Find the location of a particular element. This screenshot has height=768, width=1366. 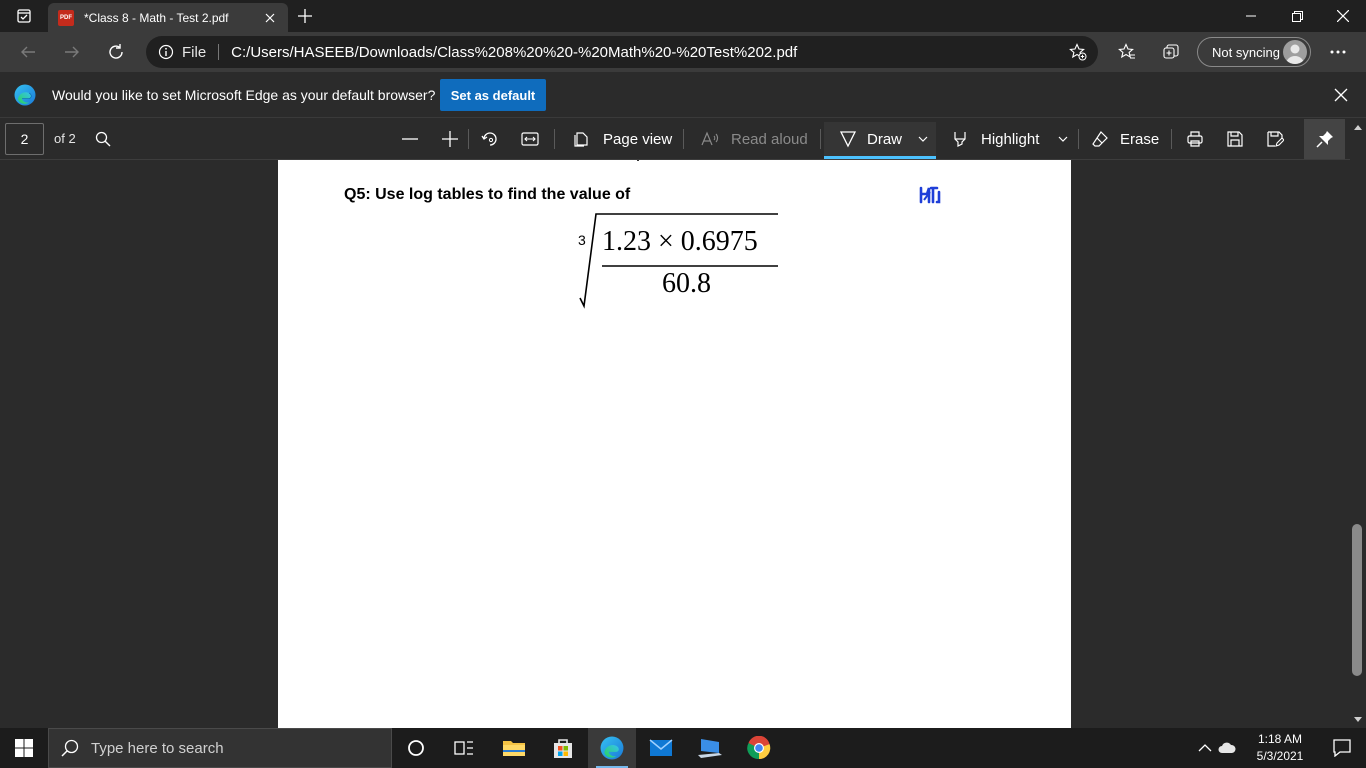

banner-close-button is located at coordinates (1341, 95).